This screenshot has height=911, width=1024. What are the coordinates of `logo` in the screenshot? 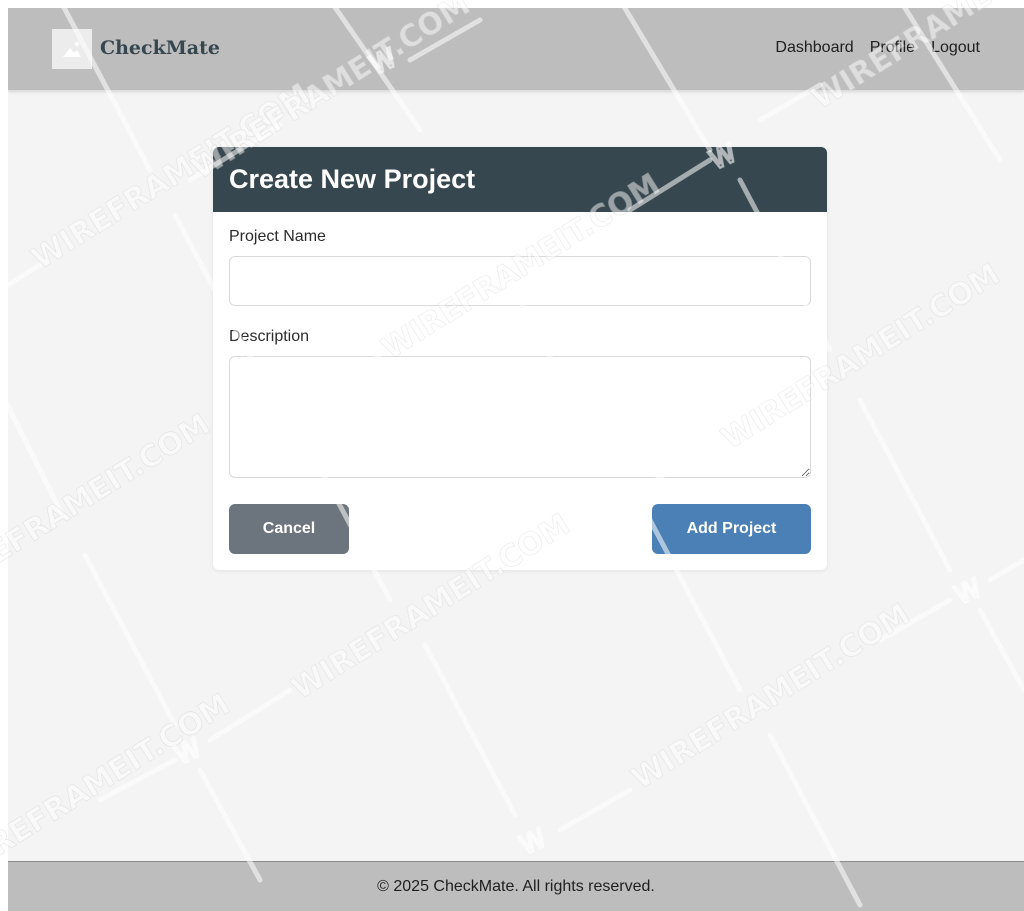 It's located at (72, 49).